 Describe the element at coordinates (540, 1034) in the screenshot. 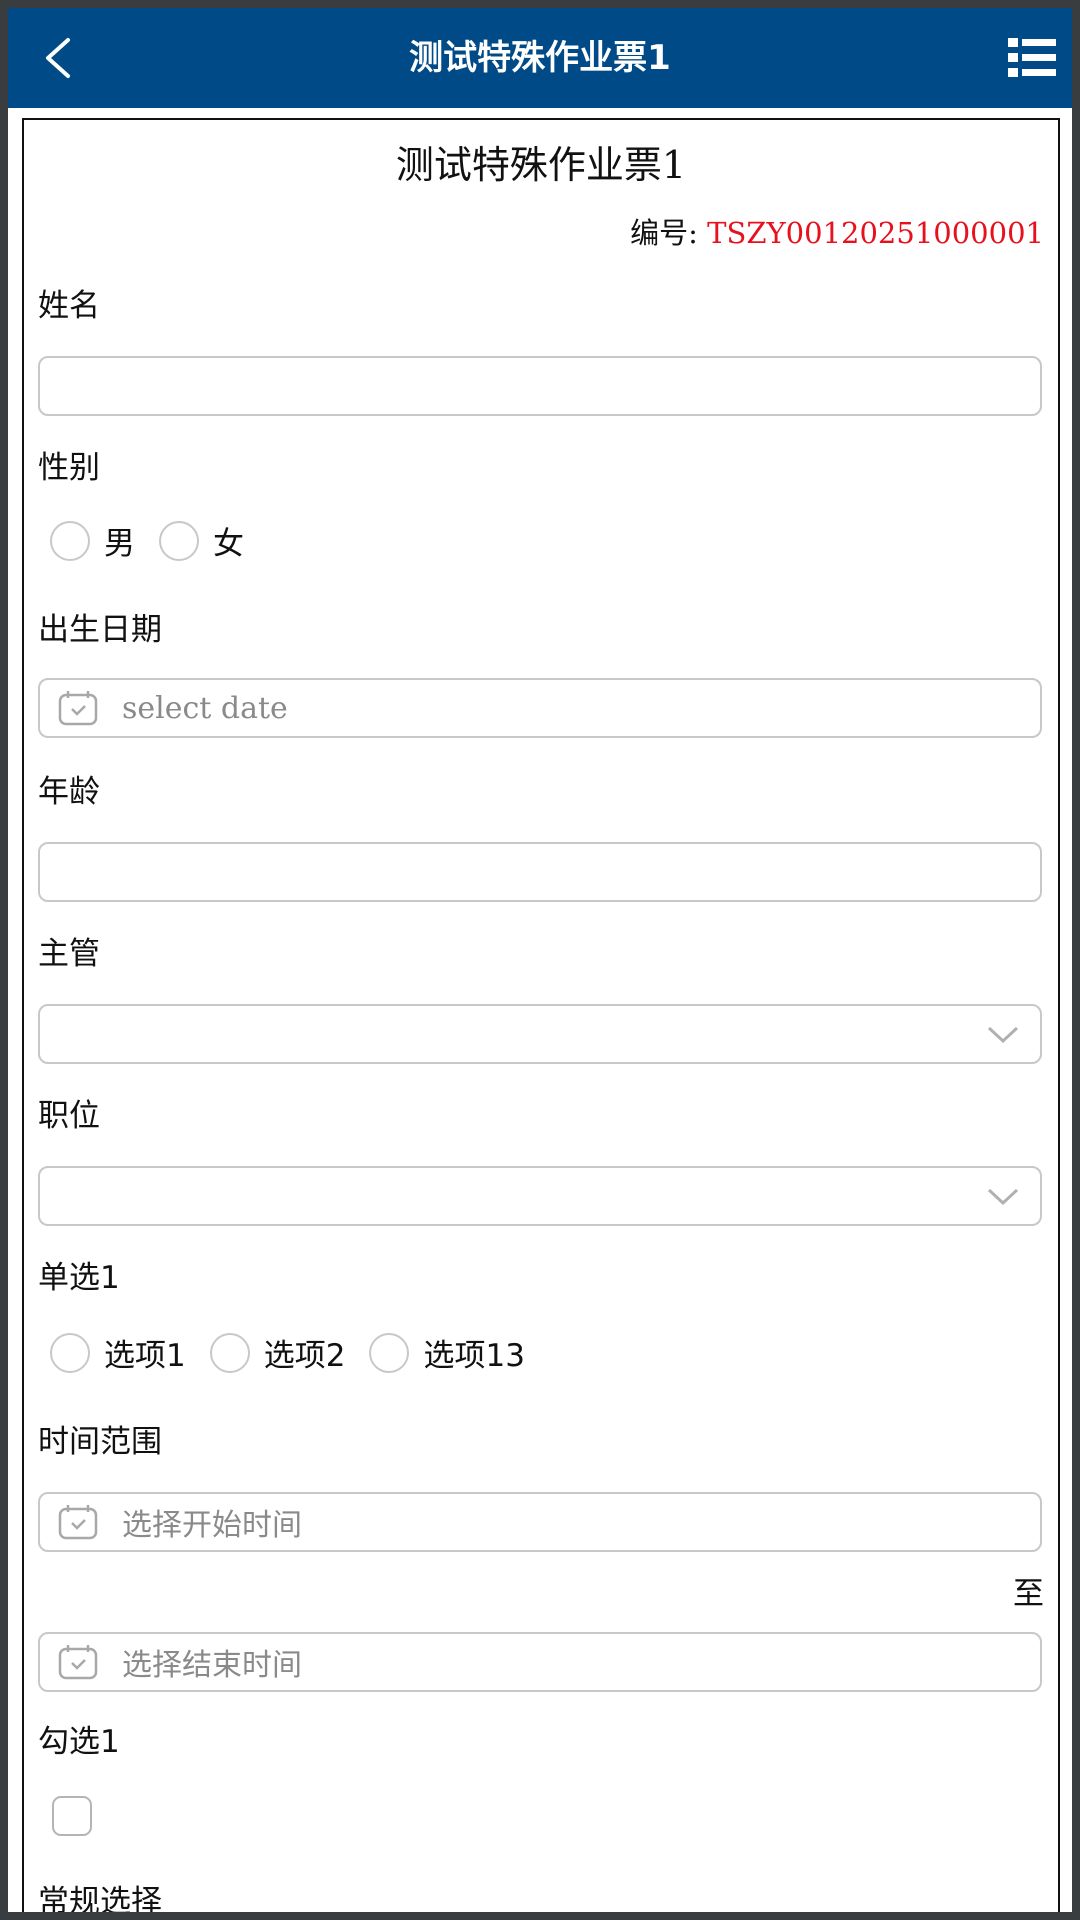

I see `supervisor-select` at that location.